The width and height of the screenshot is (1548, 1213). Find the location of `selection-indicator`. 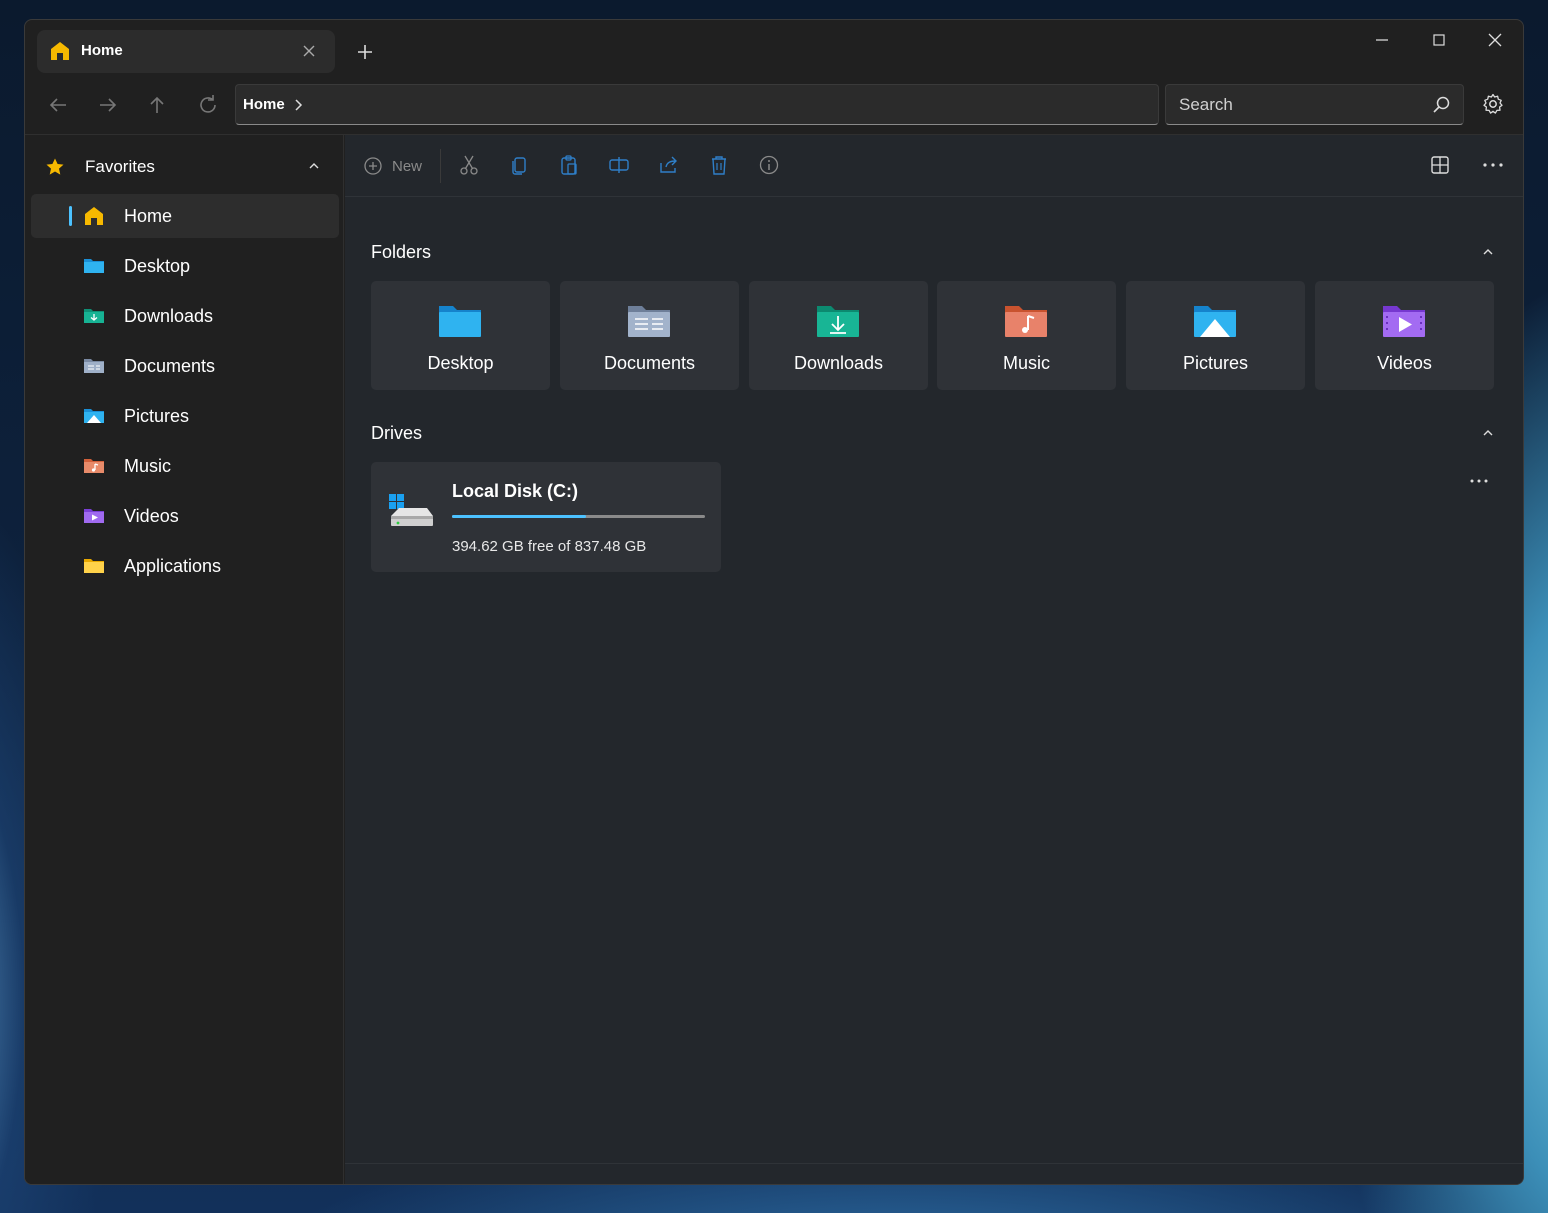

selection-indicator is located at coordinates (70, 216).